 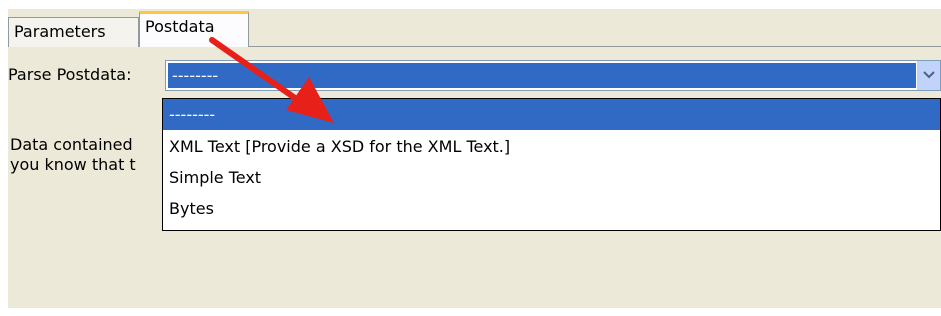 I want to click on select-current-value: --------, so click(x=542, y=75).